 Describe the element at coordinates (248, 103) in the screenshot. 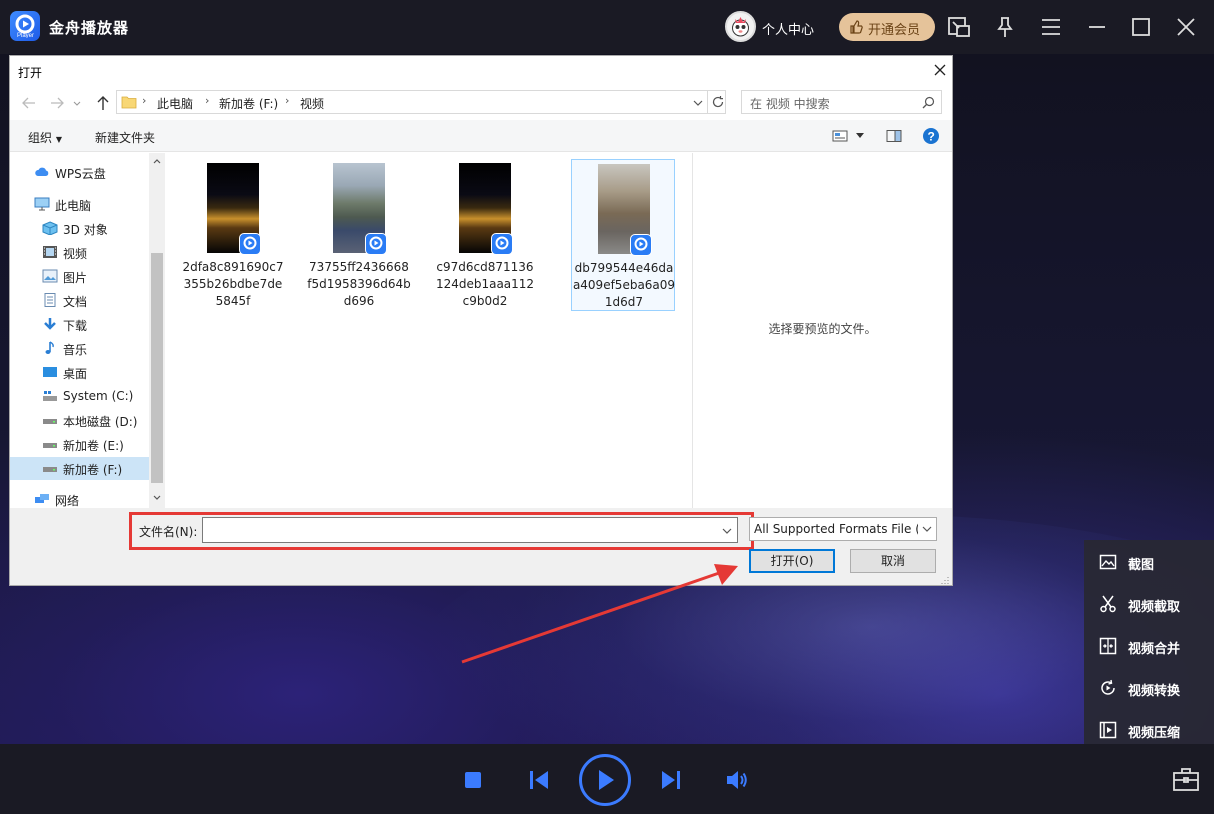

I see `breadcrumb-drive-f: 新加卷 (F:)` at that location.